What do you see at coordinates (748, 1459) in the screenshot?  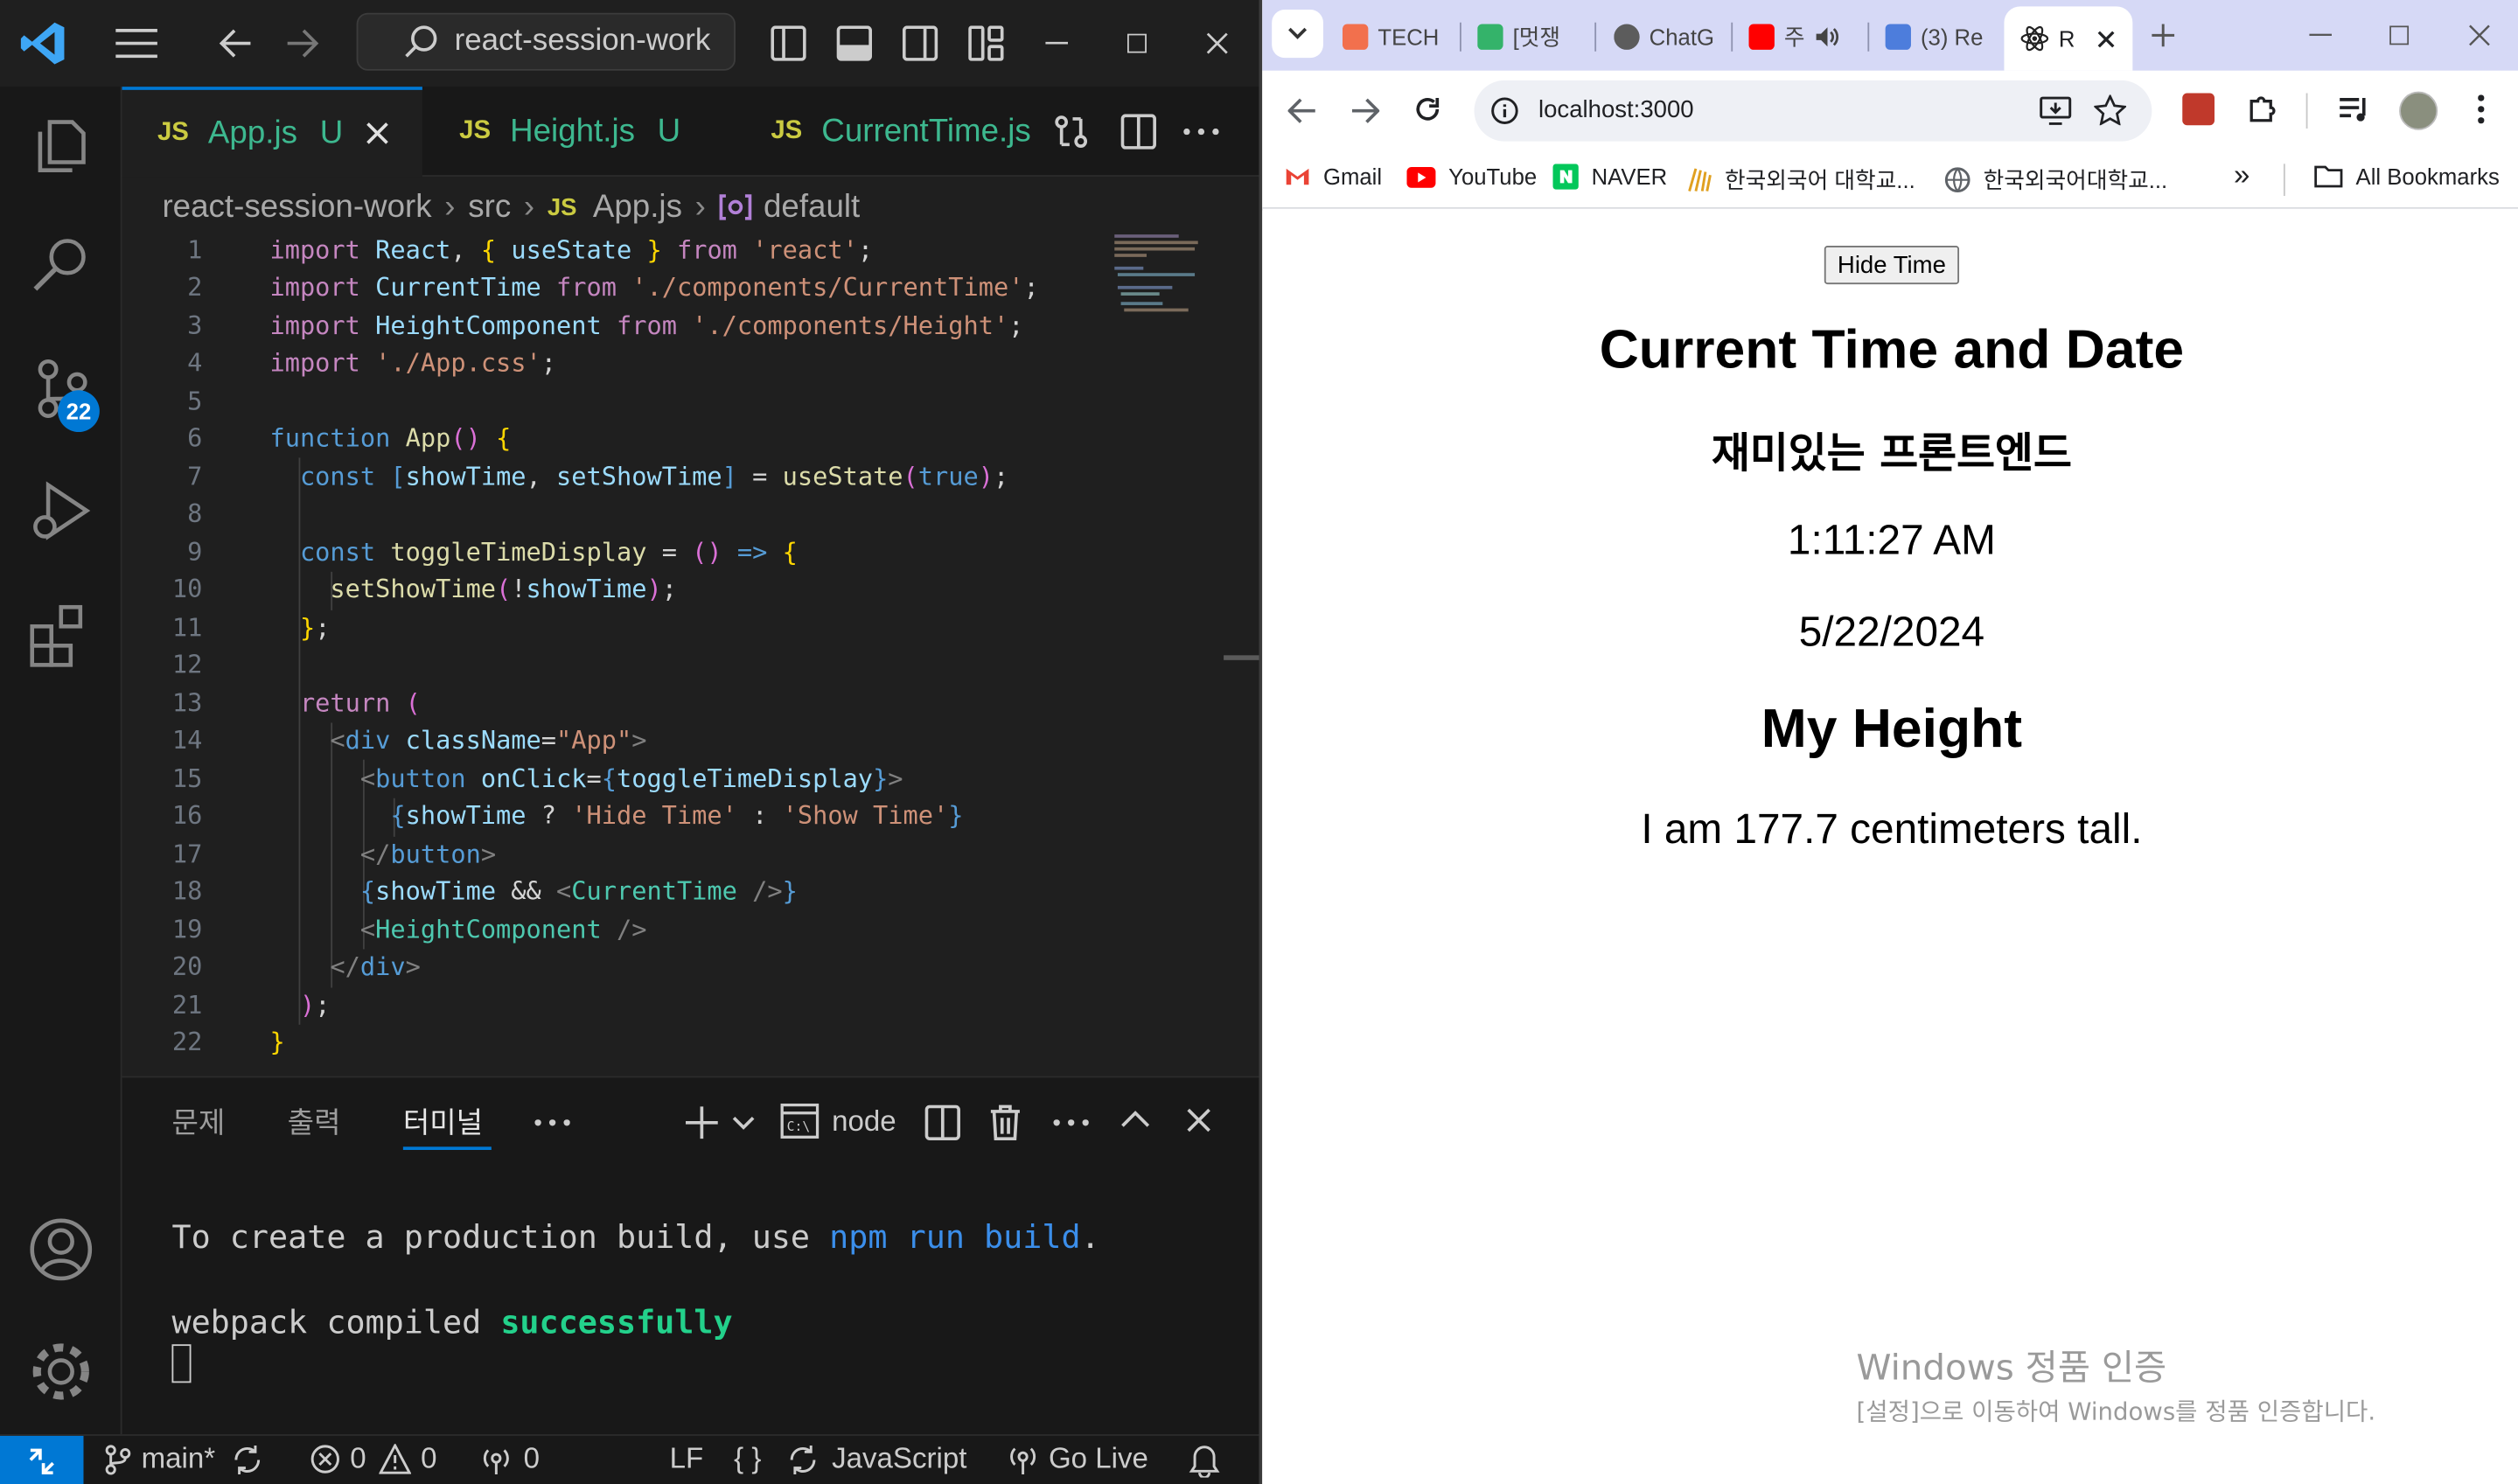 I see `language-status-indicator: { }` at bounding box center [748, 1459].